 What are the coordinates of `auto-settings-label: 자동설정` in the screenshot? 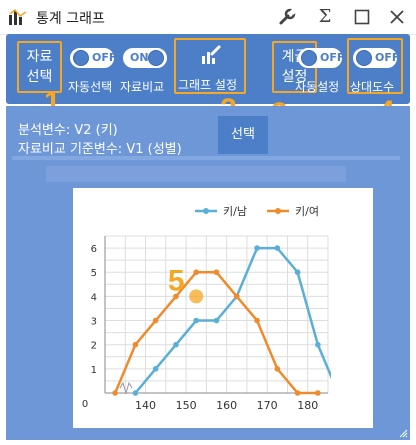 It's located at (317, 87).